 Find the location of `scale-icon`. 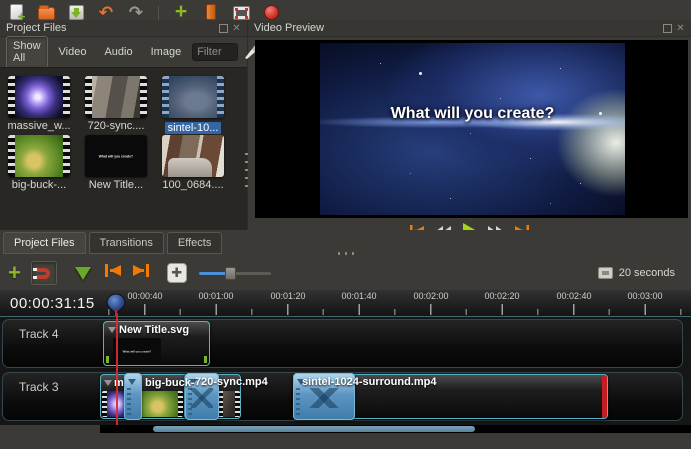

scale-icon is located at coordinates (605, 273).